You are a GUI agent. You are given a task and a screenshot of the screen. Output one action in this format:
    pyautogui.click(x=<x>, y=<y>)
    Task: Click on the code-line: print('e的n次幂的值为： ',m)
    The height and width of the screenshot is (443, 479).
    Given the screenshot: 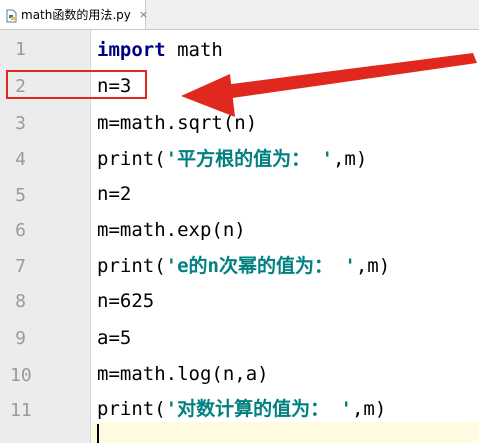 What is the action you would take?
    pyautogui.click(x=243, y=266)
    